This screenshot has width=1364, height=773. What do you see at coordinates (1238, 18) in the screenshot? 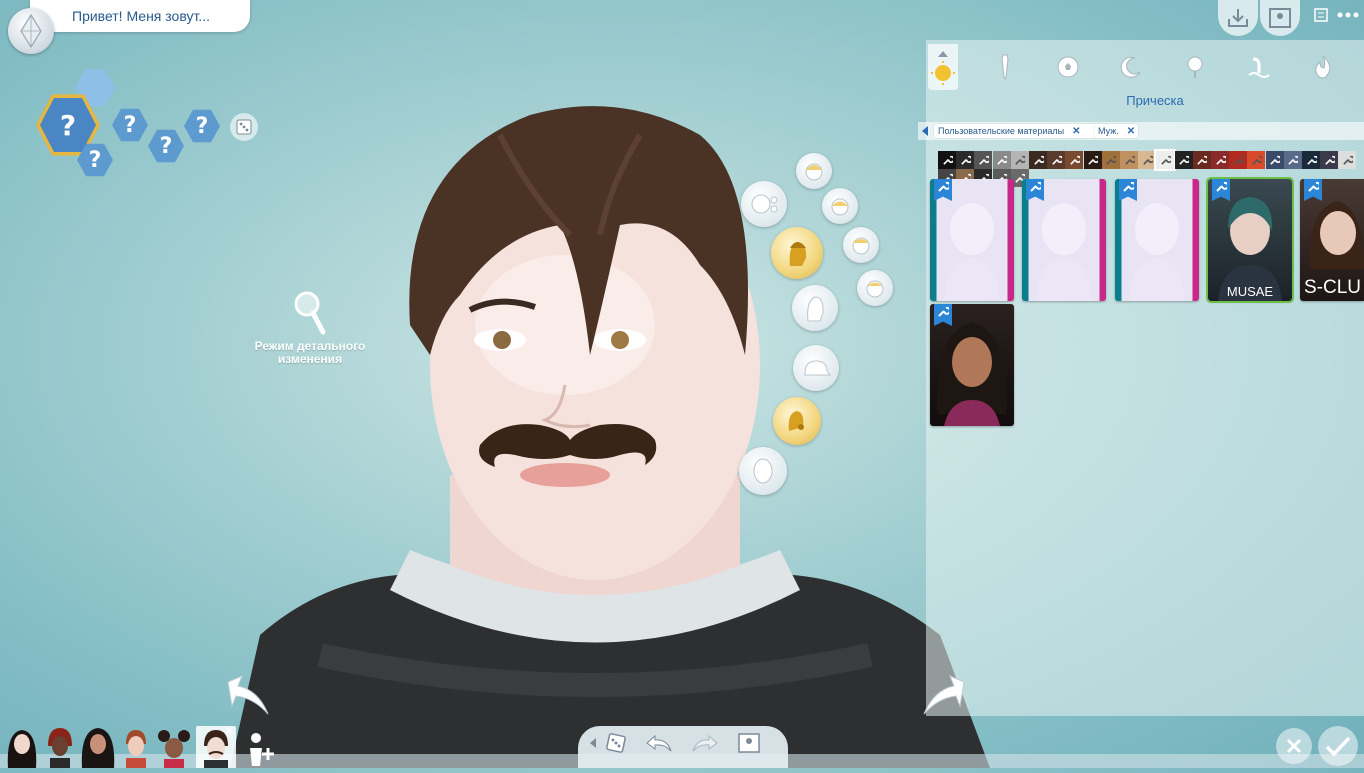
I see `save-button` at bounding box center [1238, 18].